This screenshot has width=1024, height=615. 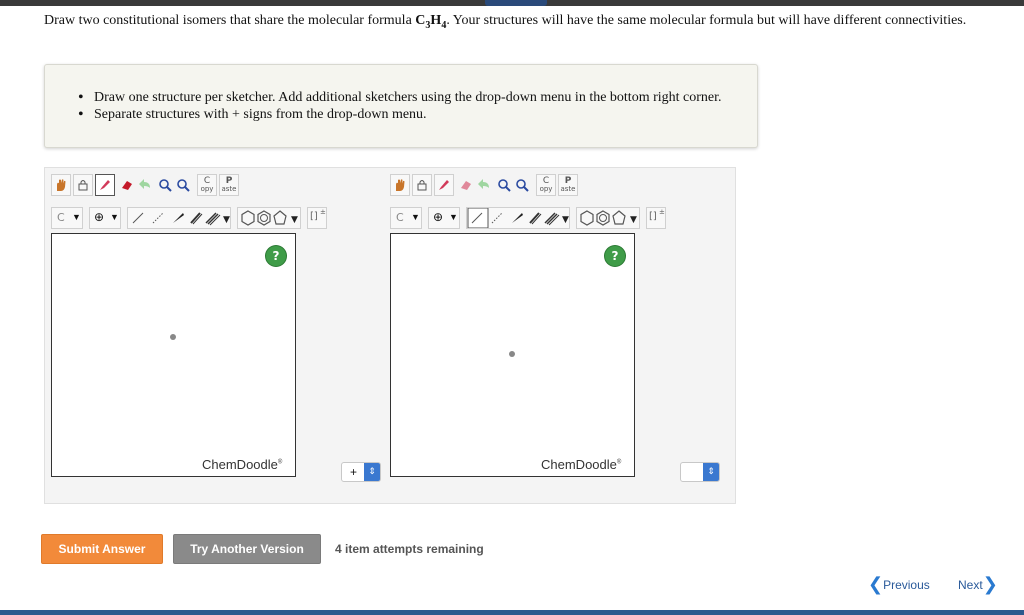 I want to click on next-label: Next, so click(x=970, y=584).